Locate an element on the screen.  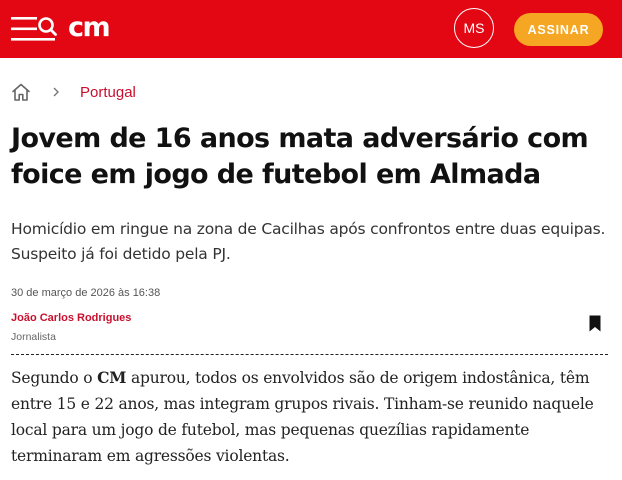
publish-date: 30 de março de 2026 às 16:38 is located at coordinates (86, 293).